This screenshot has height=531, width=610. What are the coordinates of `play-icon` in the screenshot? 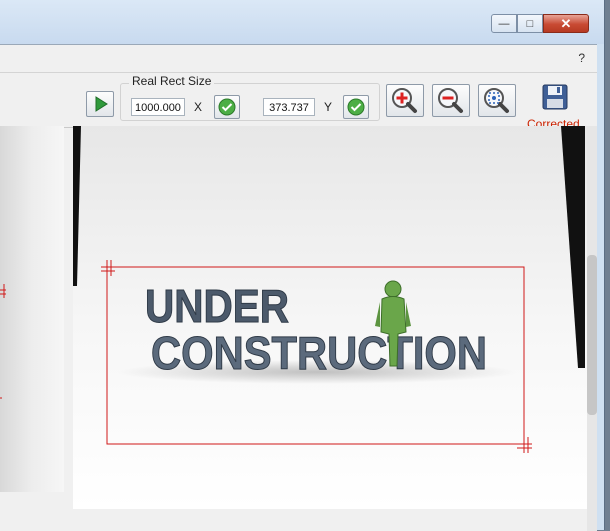 It's located at (101, 104).